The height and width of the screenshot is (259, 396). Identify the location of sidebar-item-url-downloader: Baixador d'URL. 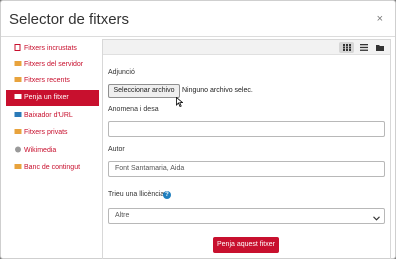
(52, 116).